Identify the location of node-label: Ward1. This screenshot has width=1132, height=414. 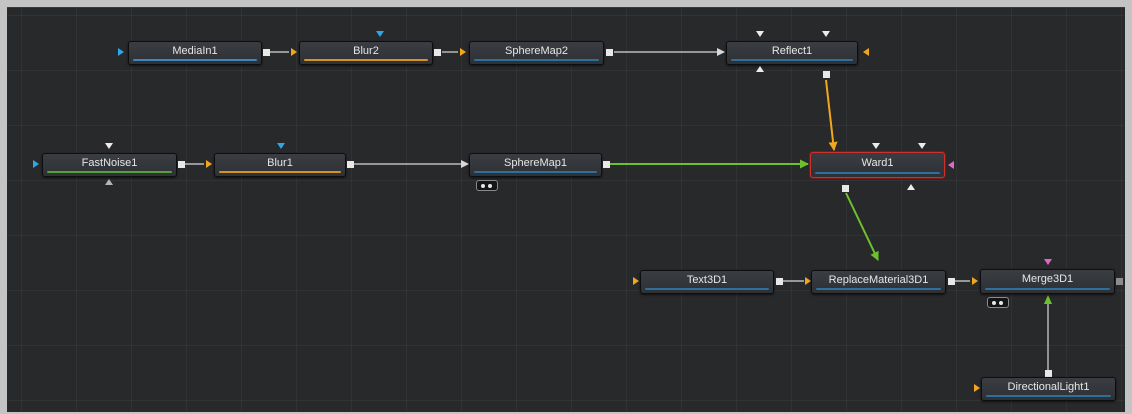
(877, 163).